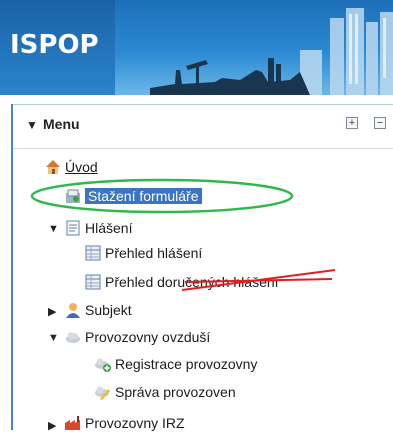 The height and width of the screenshot is (435, 393). Describe the element at coordinates (32, 125) in the screenshot. I see `collapse-triangle-icon: ▼` at that location.